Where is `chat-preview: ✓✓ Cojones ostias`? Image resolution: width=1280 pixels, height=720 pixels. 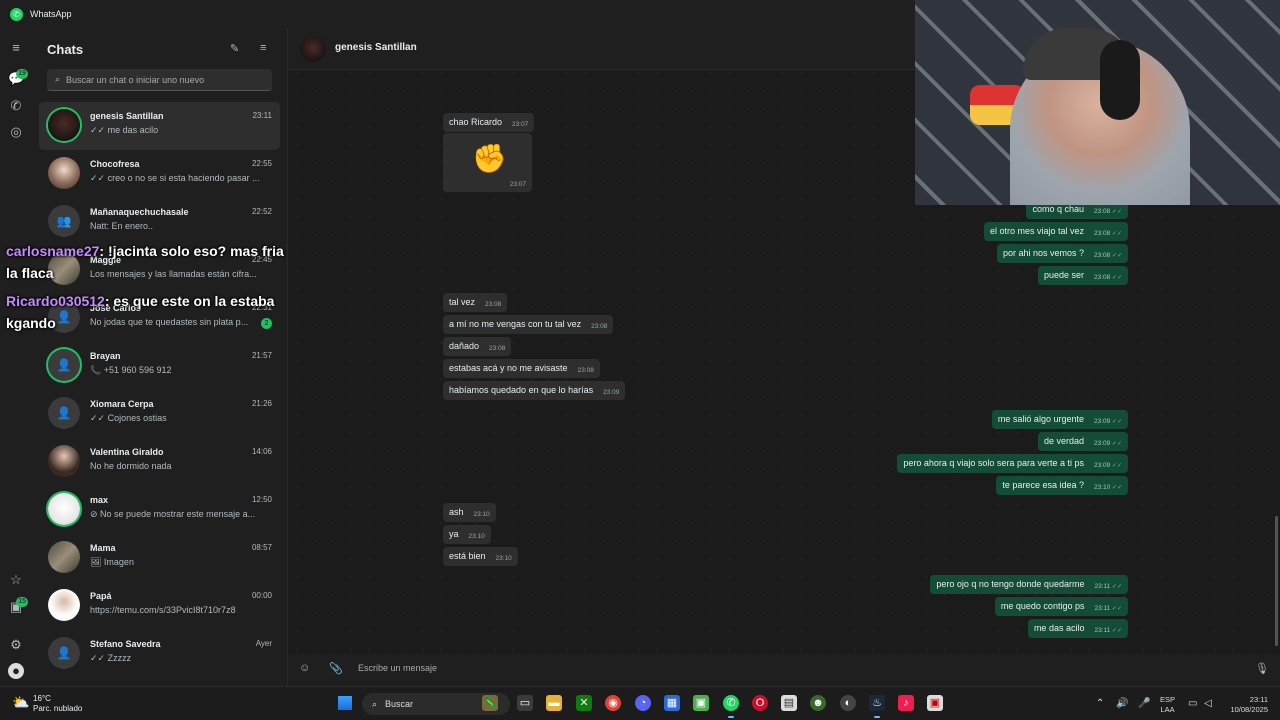
chat-preview: ✓✓ Cojones ostias is located at coordinates (128, 418).